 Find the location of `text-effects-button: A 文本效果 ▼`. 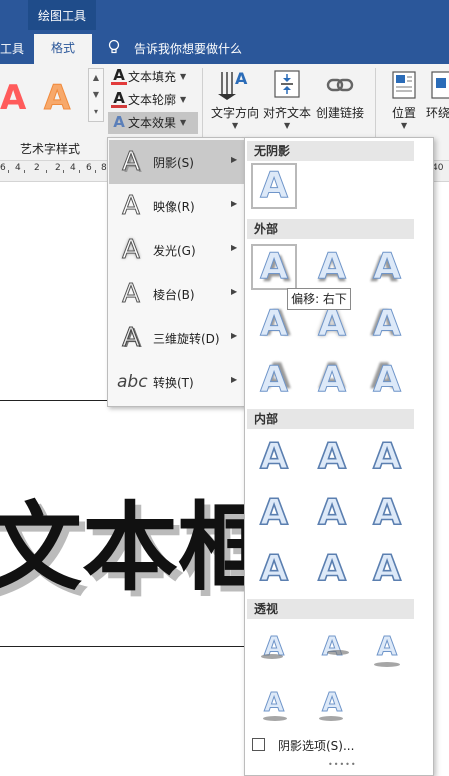

text-effects-button: A 文本效果 ▼ is located at coordinates (153, 123).